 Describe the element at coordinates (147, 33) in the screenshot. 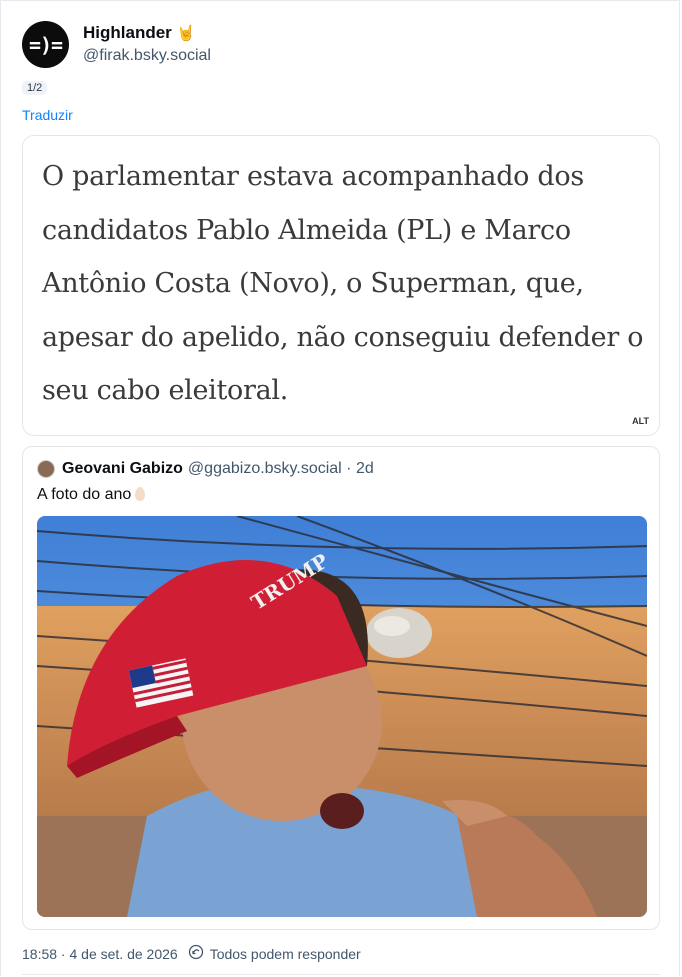

I see `author-display-name: Highlander 🤘` at that location.